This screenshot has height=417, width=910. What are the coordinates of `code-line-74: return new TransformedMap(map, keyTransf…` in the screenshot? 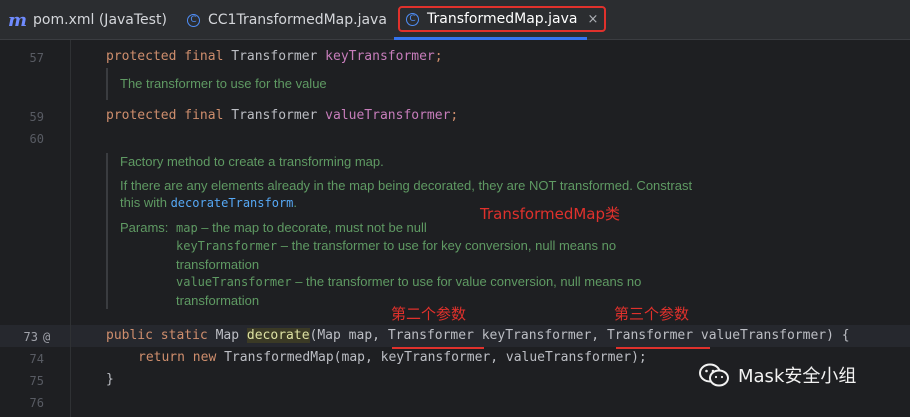 It's located at (392, 357).